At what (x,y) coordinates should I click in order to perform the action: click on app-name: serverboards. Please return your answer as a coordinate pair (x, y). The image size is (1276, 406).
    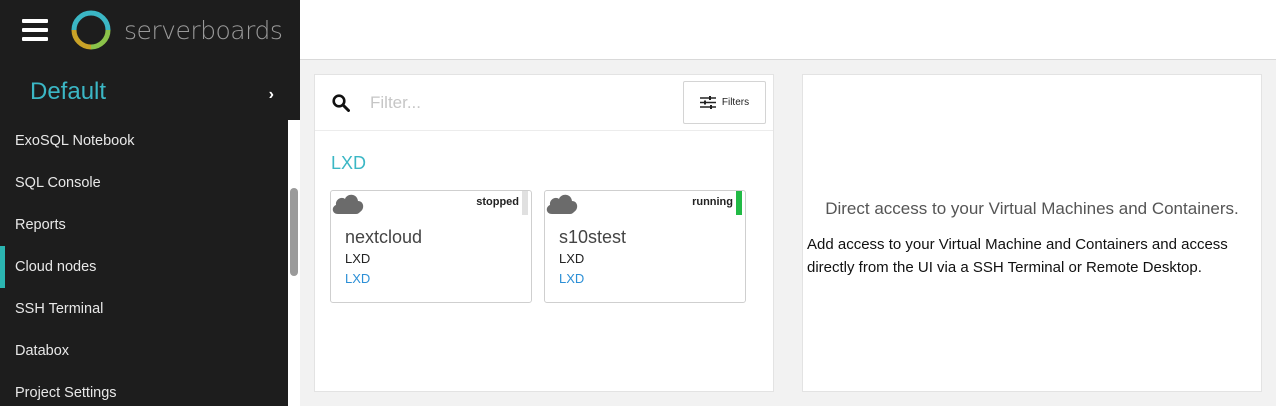
    Looking at the image, I should click on (203, 30).